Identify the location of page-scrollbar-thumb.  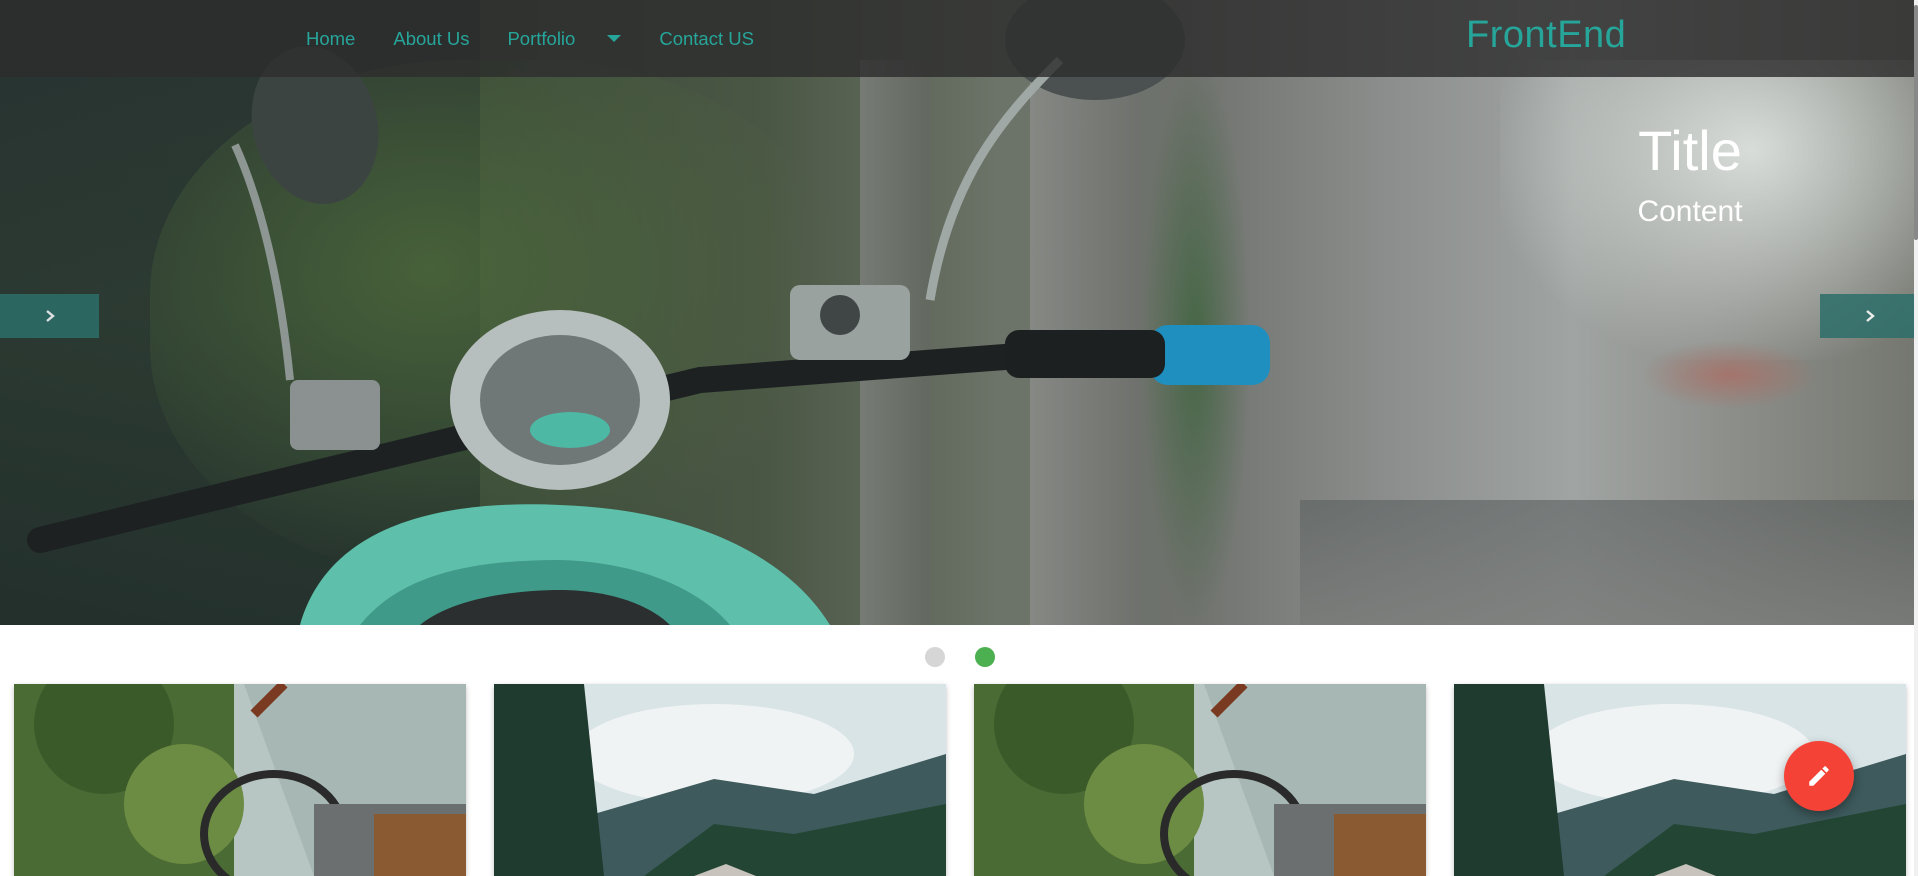
(1916, 122).